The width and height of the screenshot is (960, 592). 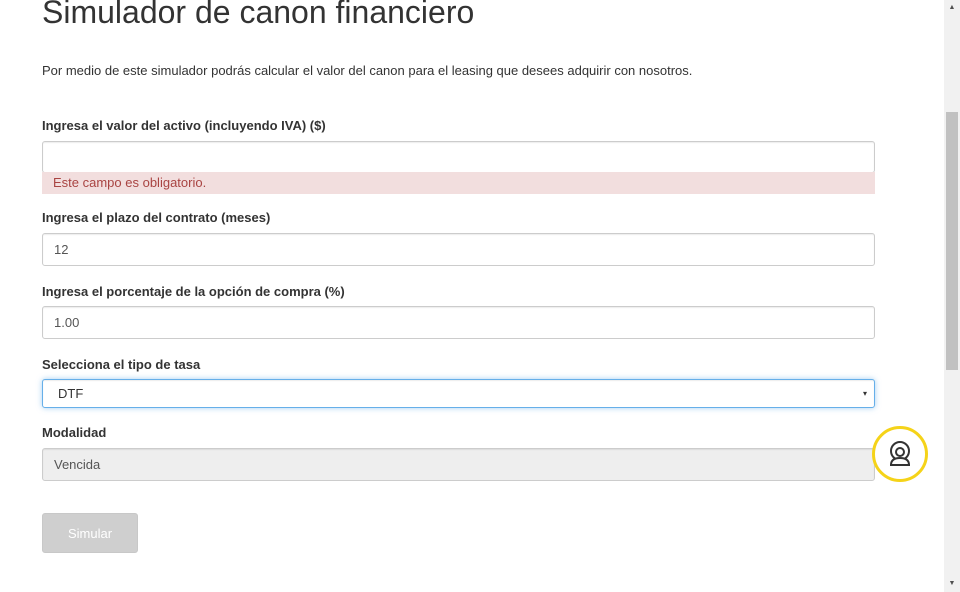 I want to click on rate-type-label: Selecciona el tipo de tasa, so click(x=121, y=364).